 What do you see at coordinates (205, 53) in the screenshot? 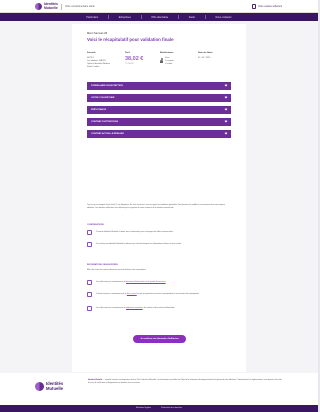
I see `date-header: Date de début` at bounding box center [205, 53].